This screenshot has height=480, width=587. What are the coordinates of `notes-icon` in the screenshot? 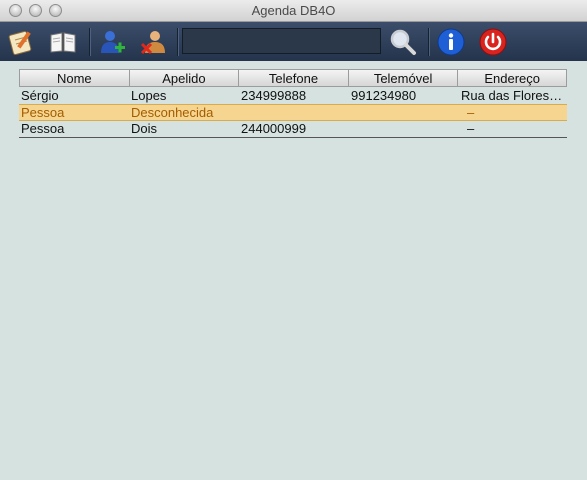 It's located at (21, 42).